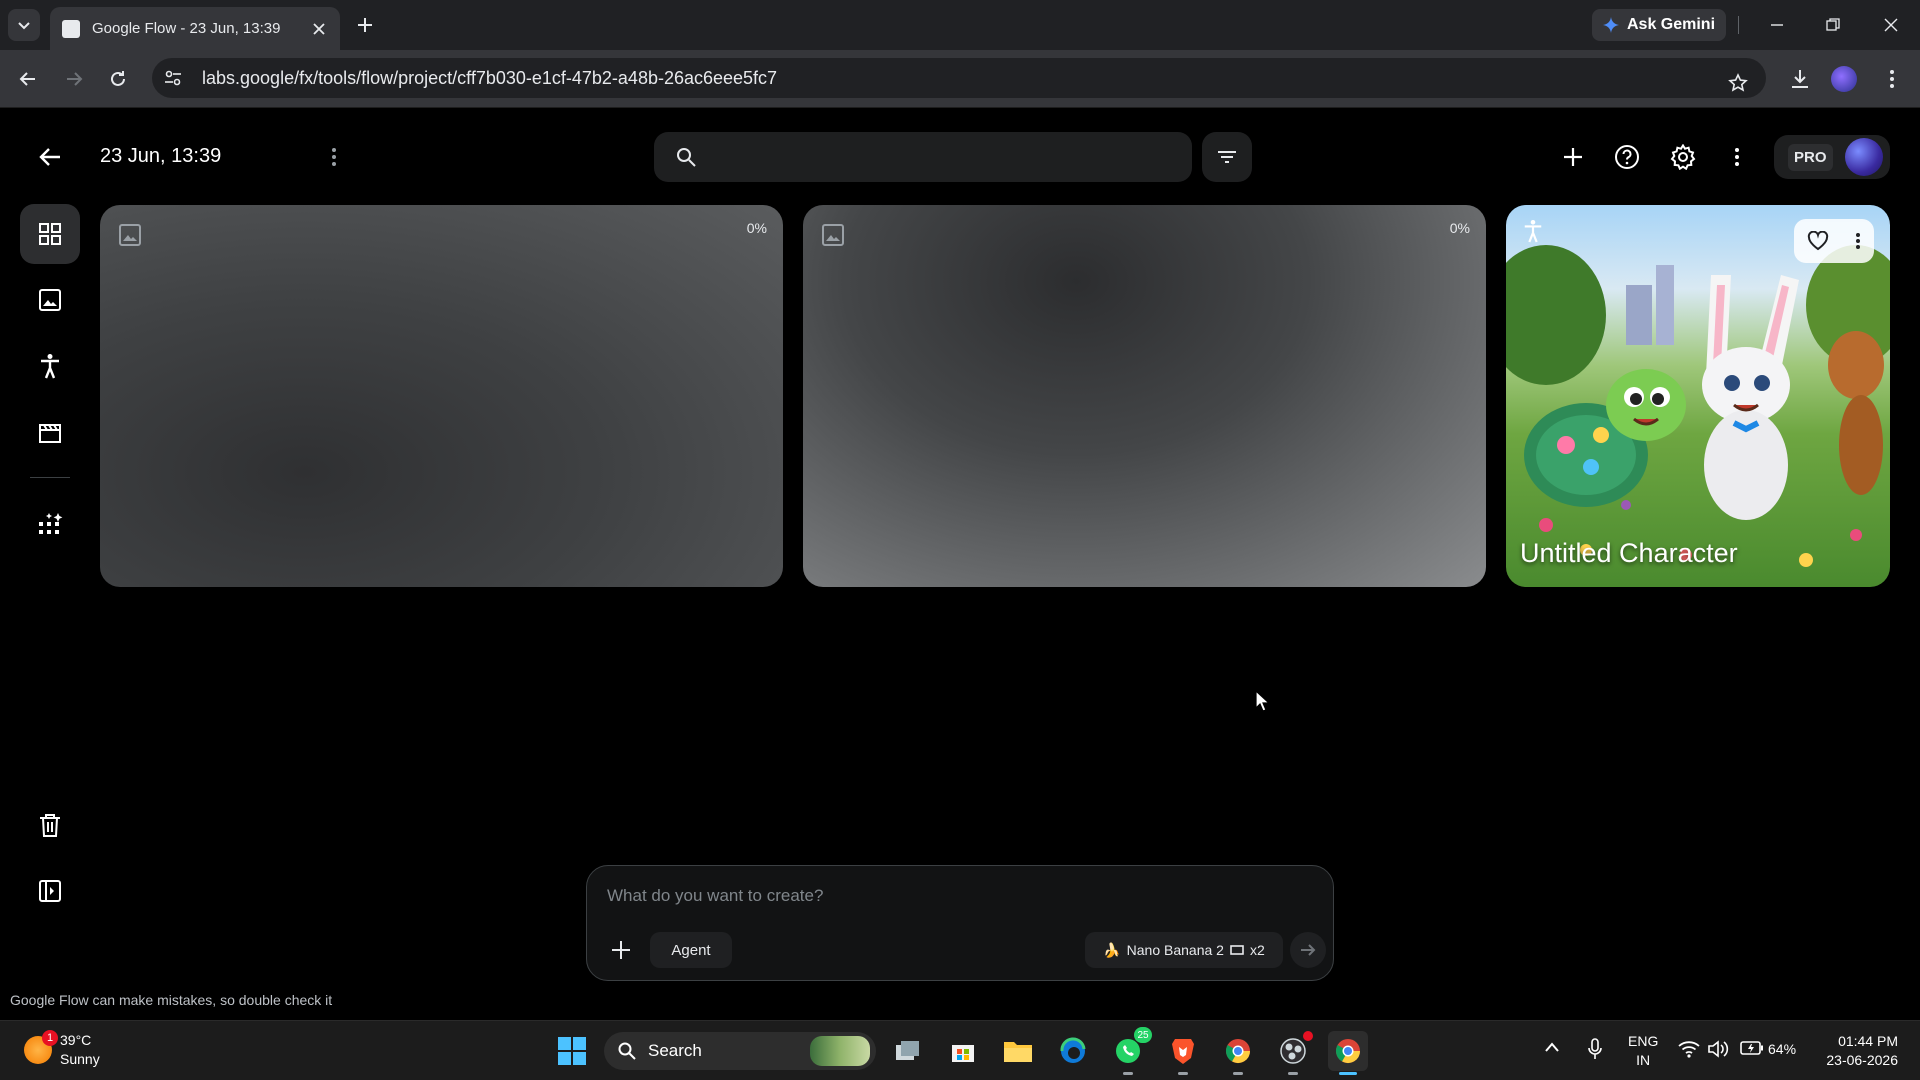  Describe the element at coordinates (1752, 1048) in the screenshot. I see `battery-status` at that location.